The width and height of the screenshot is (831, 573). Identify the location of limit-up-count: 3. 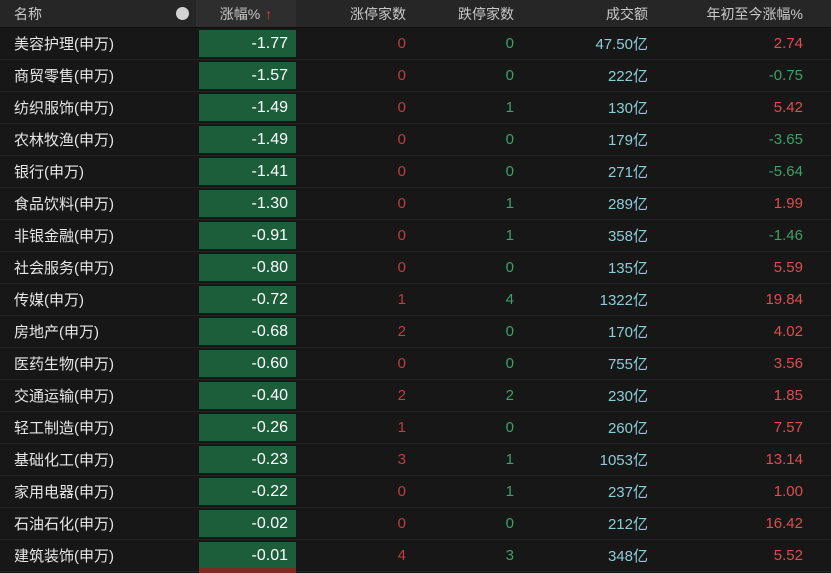
(401, 459).